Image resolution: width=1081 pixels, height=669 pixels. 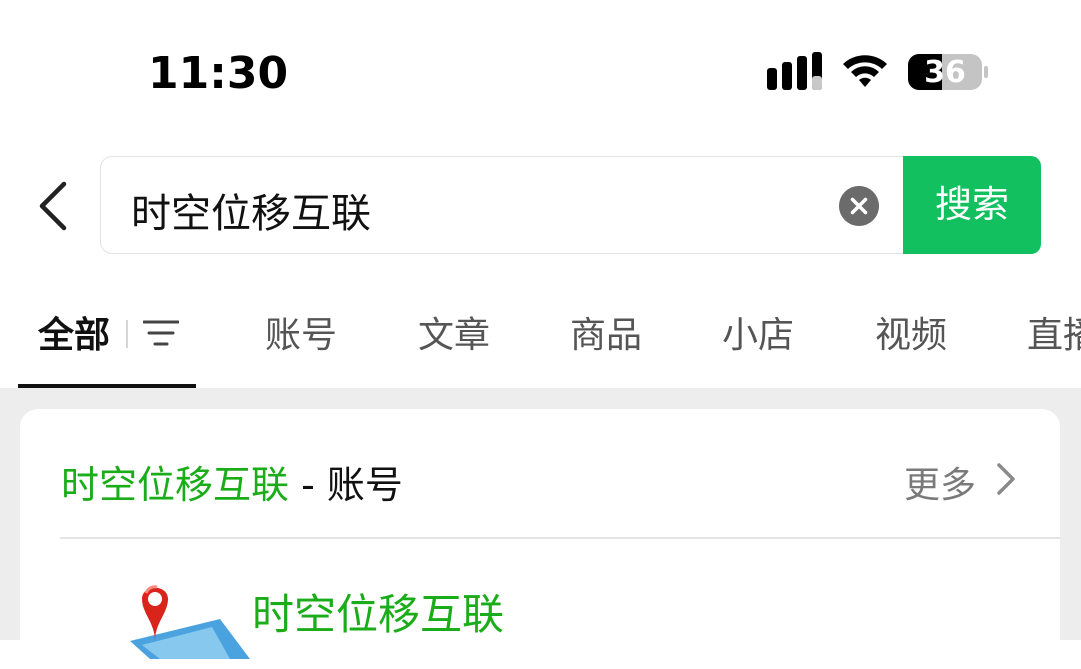 I want to click on account-name: 时空位移互联, so click(x=378, y=611).